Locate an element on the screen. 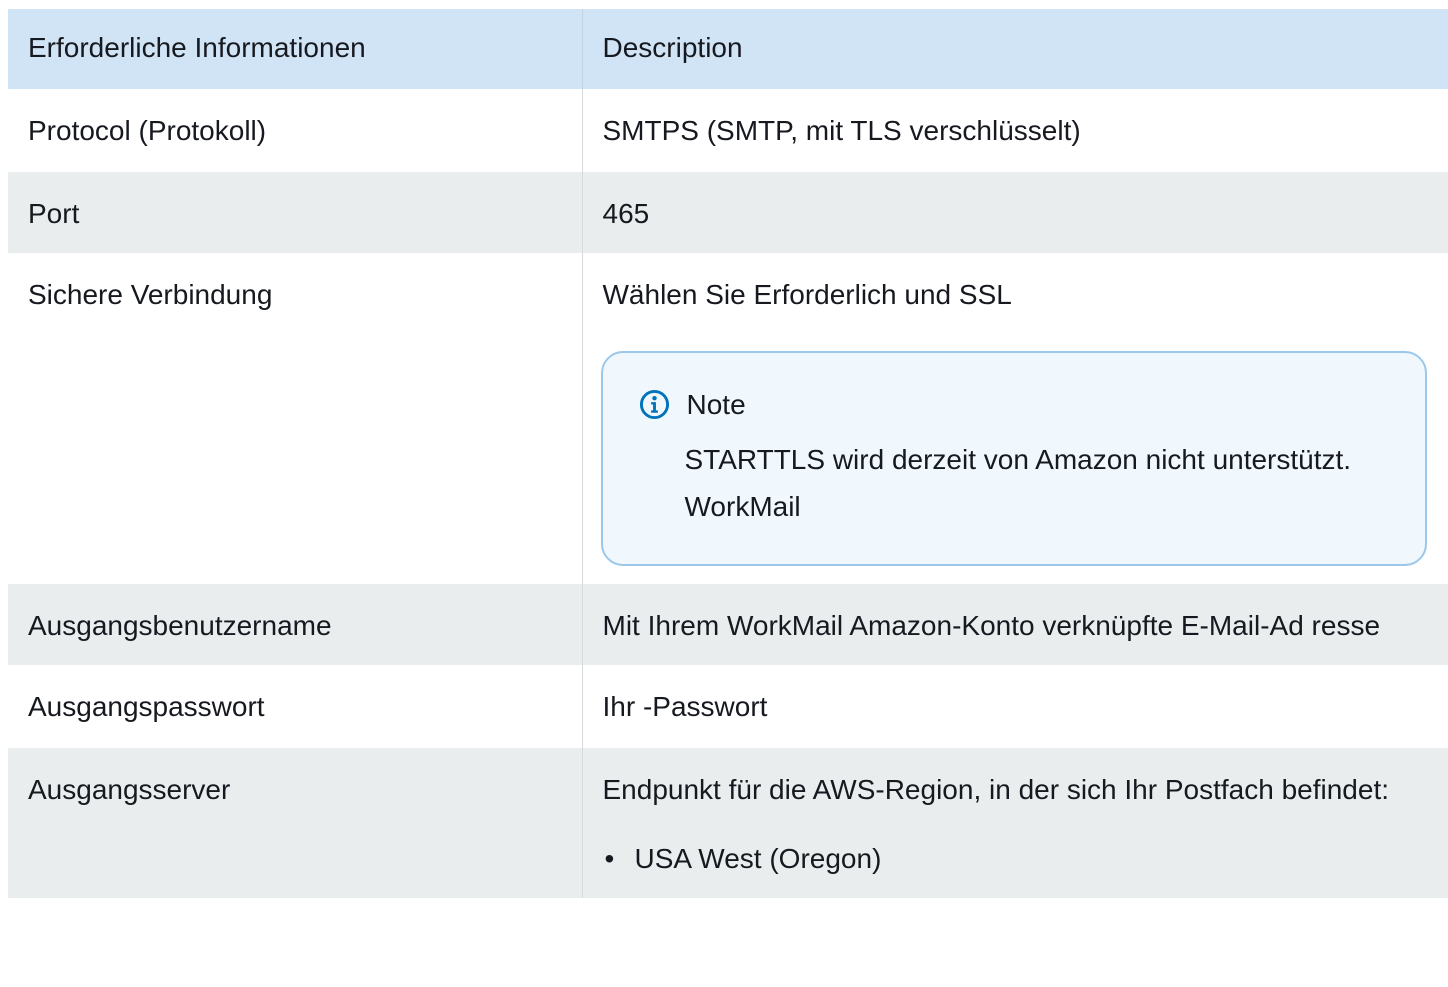  table-row: Port 465 is located at coordinates (728, 212).